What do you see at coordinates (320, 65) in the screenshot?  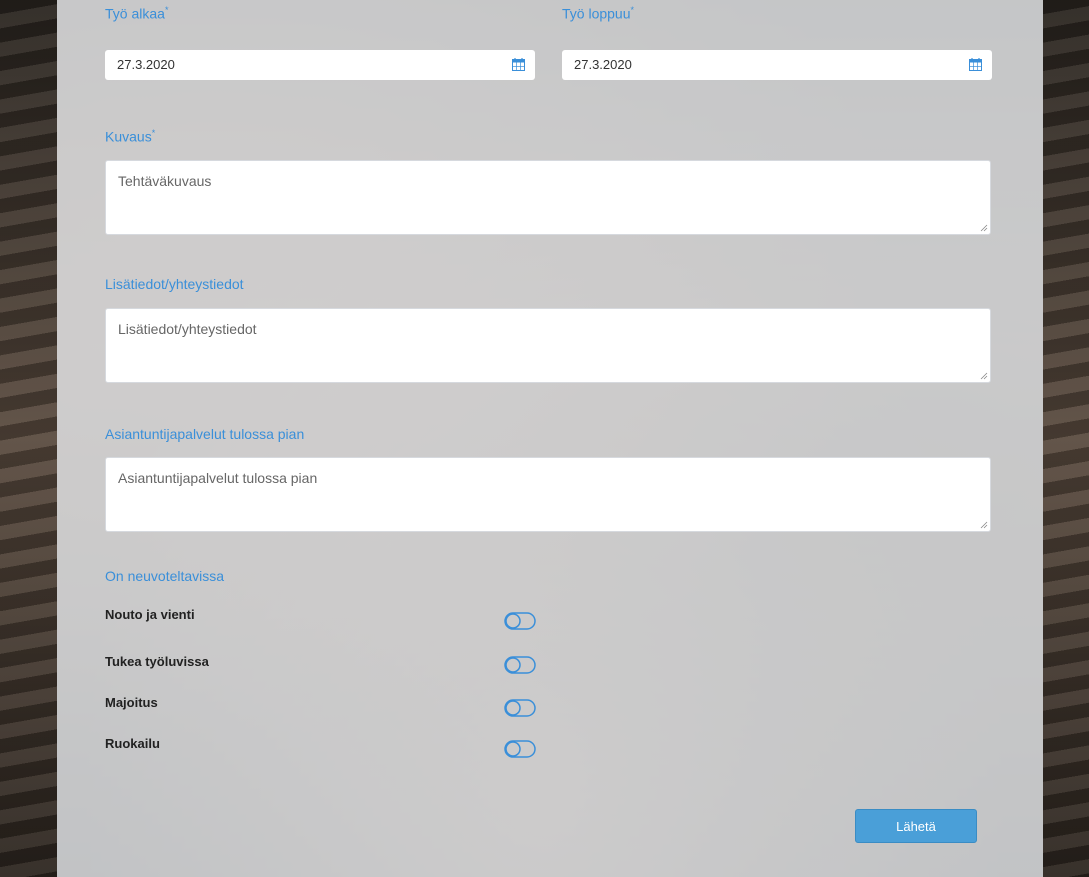 I see `start-date-input: 27.3.2020` at bounding box center [320, 65].